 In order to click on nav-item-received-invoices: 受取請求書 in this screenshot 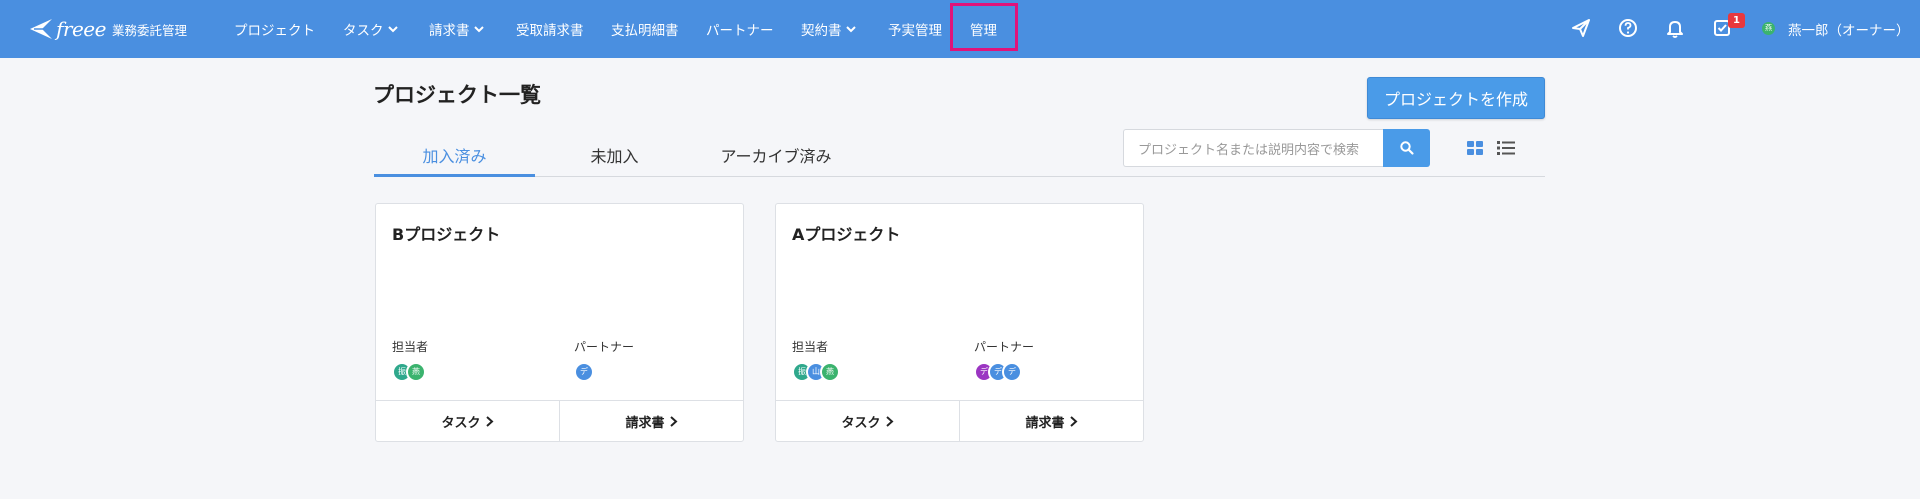, I will do `click(550, 29)`.